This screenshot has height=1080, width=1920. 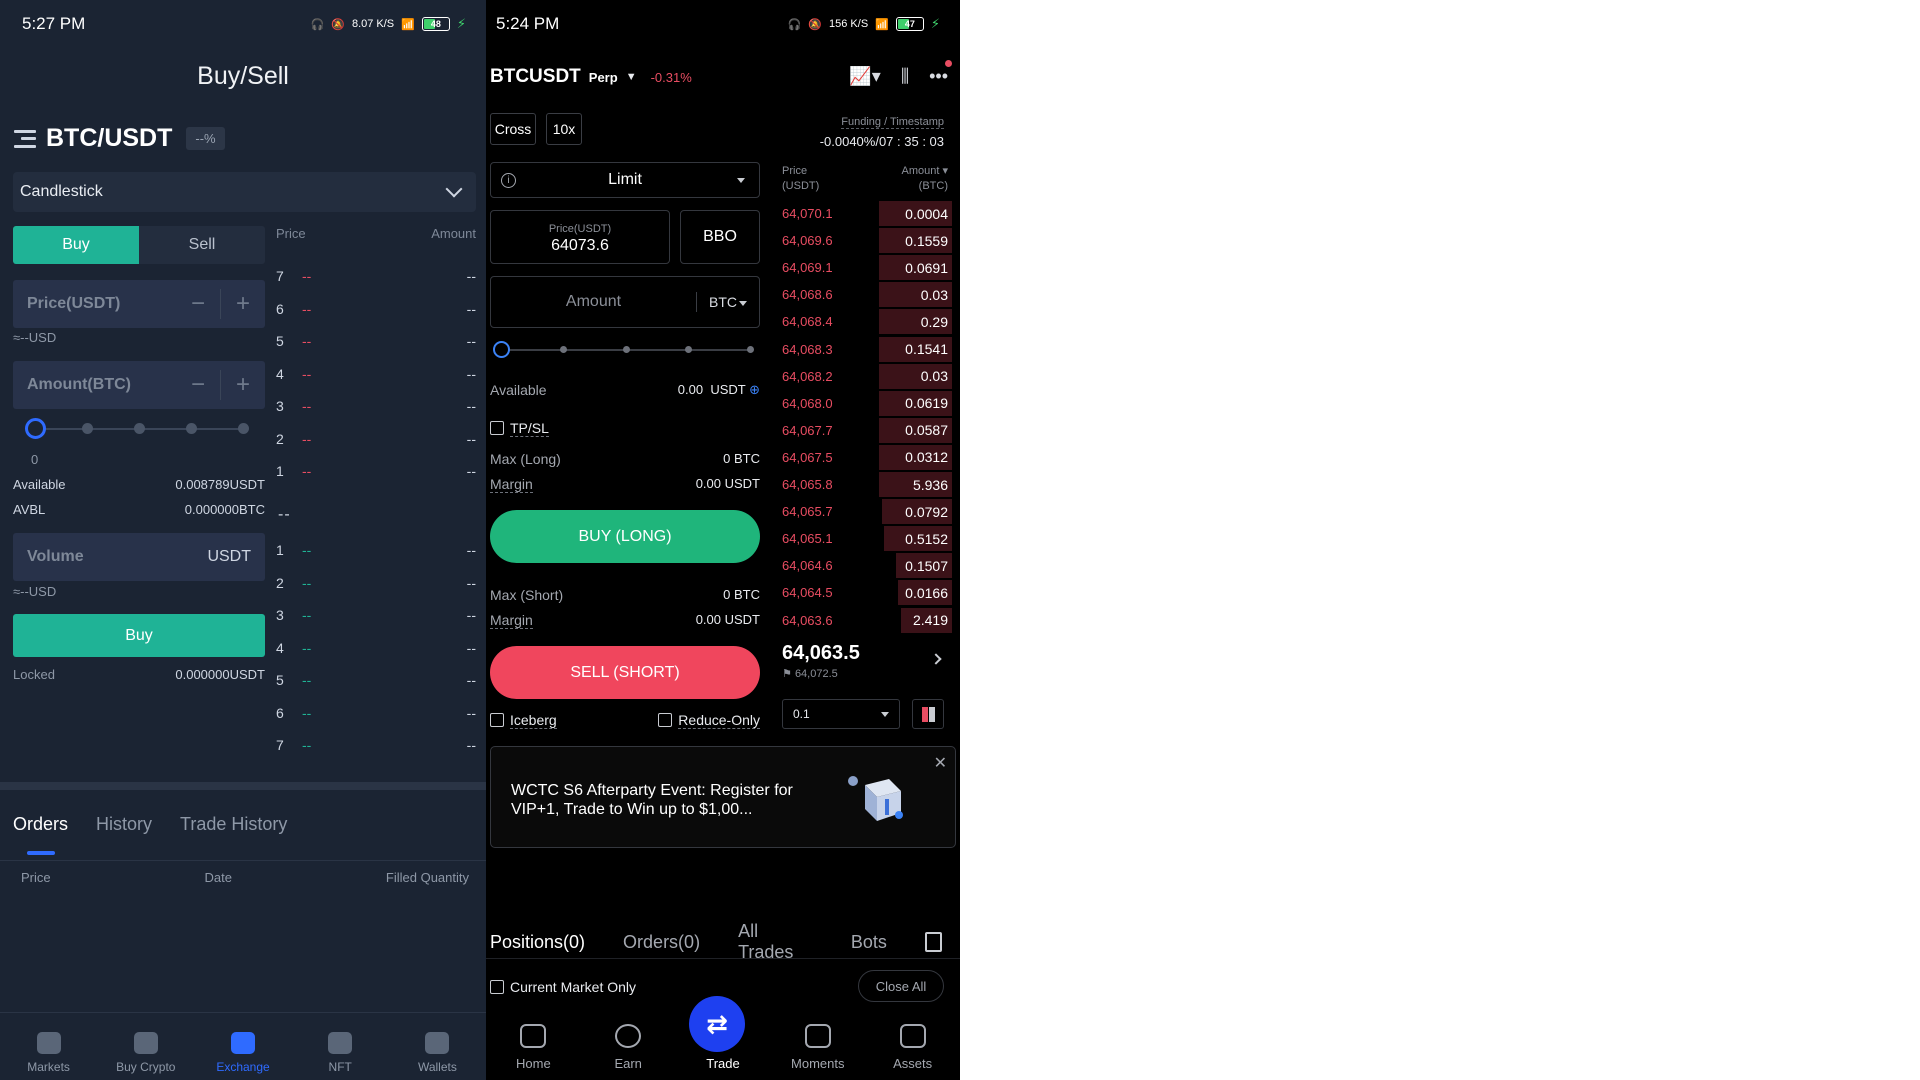 I want to click on ask-row: 64,069.6 0.1559, so click(x=867, y=240).